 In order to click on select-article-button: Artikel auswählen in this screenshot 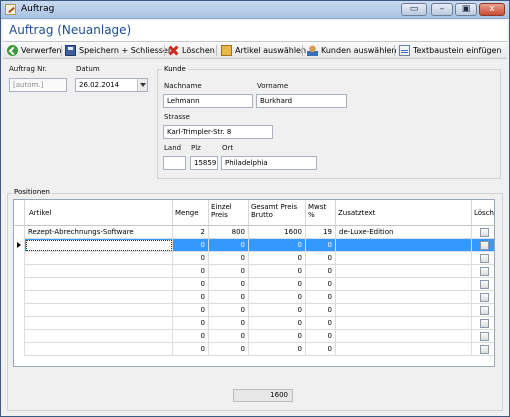, I will do `click(263, 50)`.